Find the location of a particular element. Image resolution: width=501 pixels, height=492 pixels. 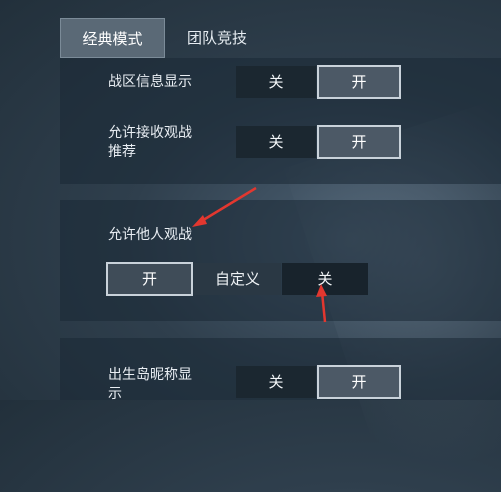

spectate-recommend-label-line1: 允许接收观战 is located at coordinates (150, 133).